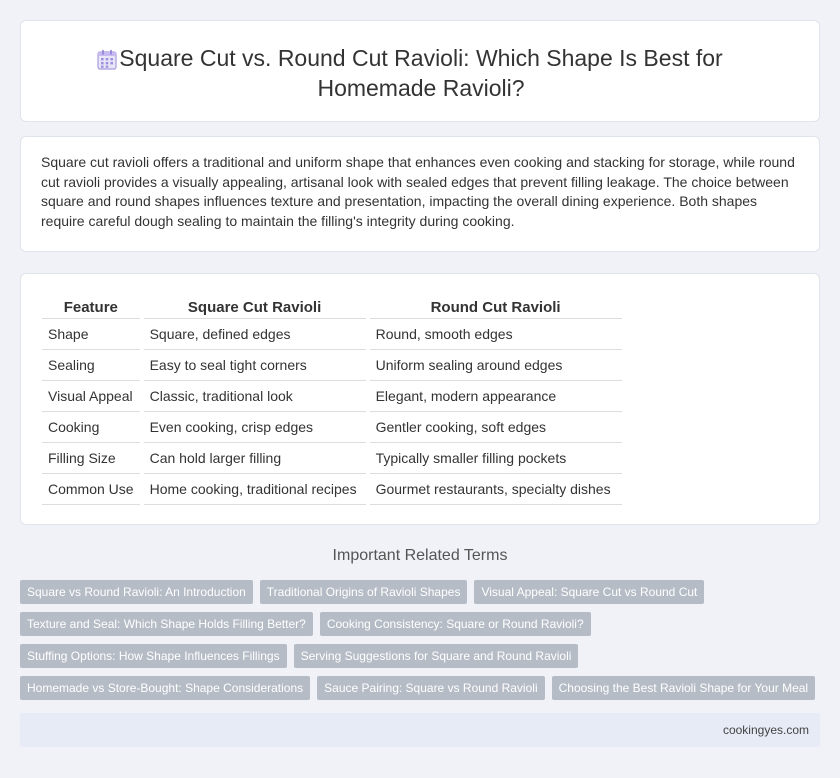 The image size is (840, 778). Describe the element at coordinates (254, 396) in the screenshot. I see `square-cell: Classic, traditional look` at that location.